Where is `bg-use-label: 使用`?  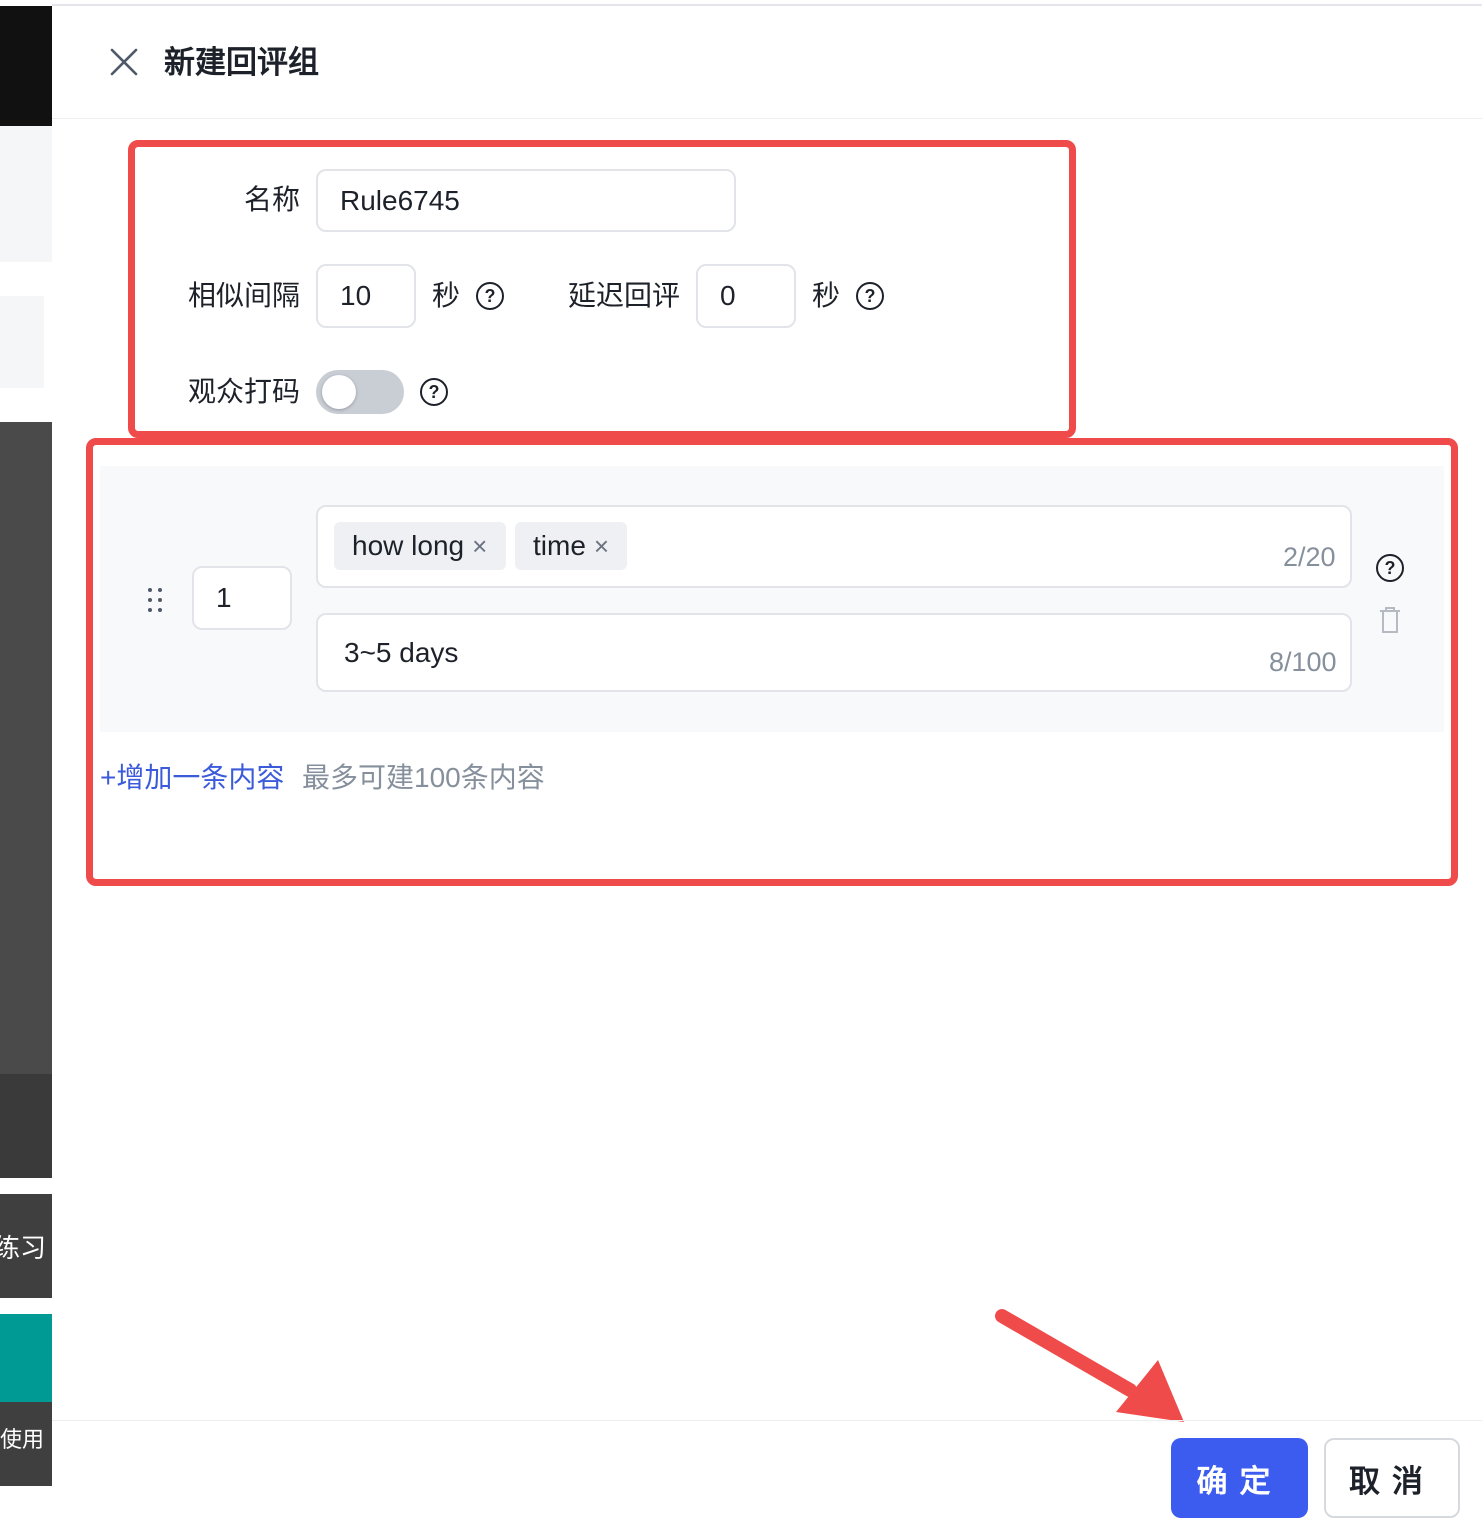 bg-use-label: 使用 is located at coordinates (22, 1439).